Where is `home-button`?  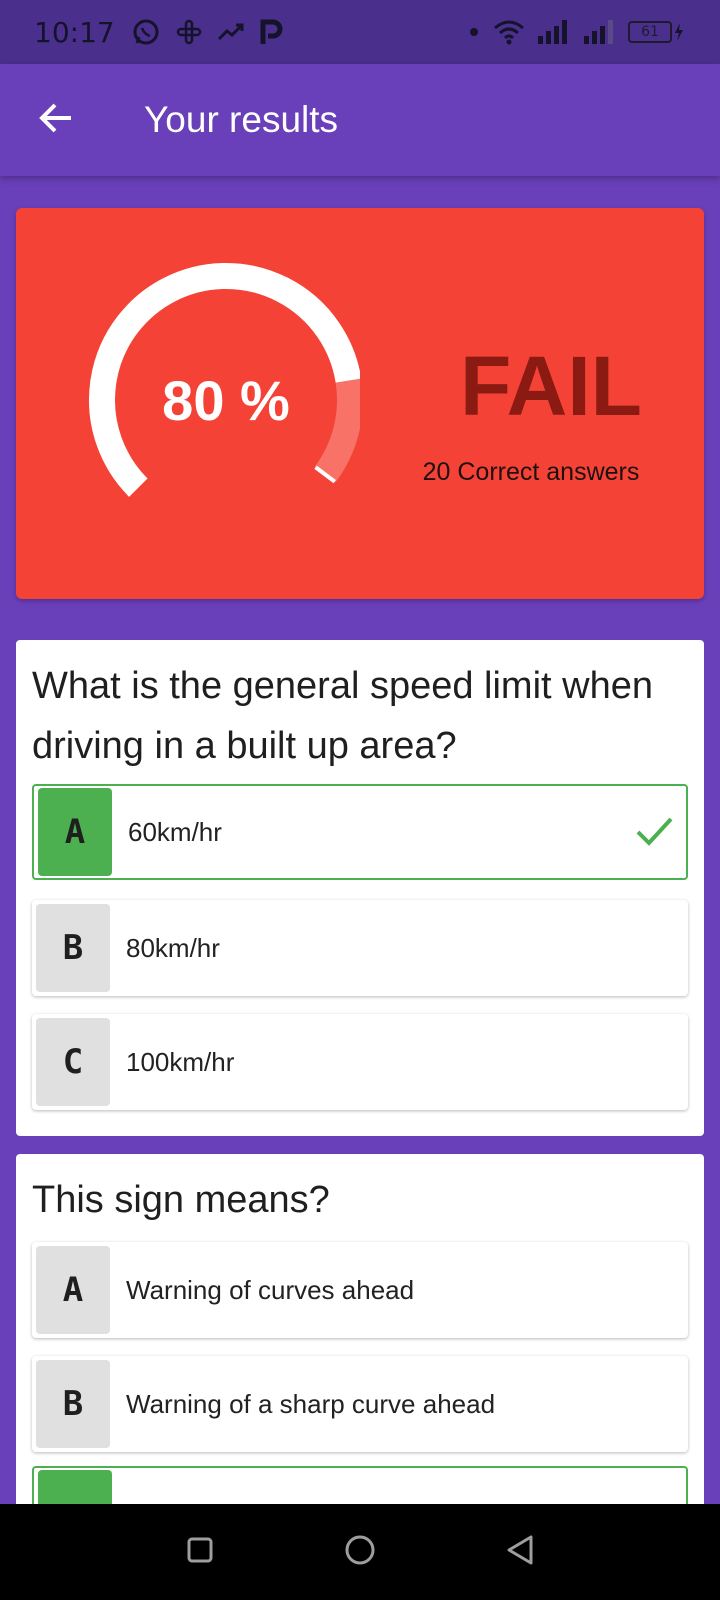
home-button is located at coordinates (360, 1552).